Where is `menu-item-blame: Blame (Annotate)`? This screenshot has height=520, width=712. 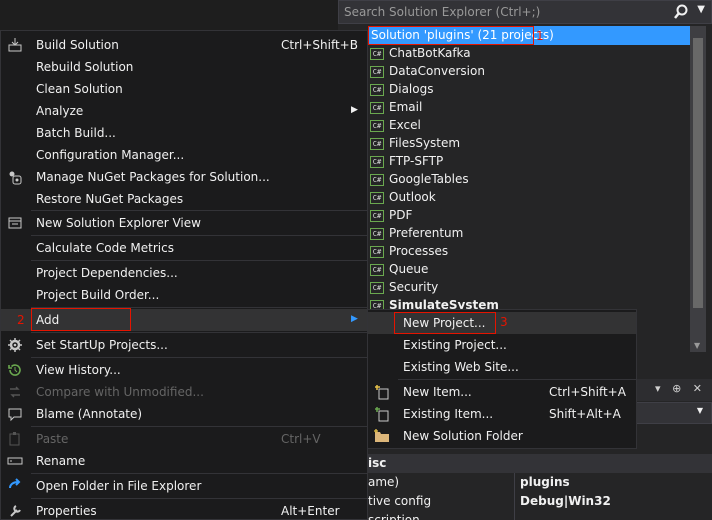 menu-item-blame: Blame (Annotate) is located at coordinates (184, 414).